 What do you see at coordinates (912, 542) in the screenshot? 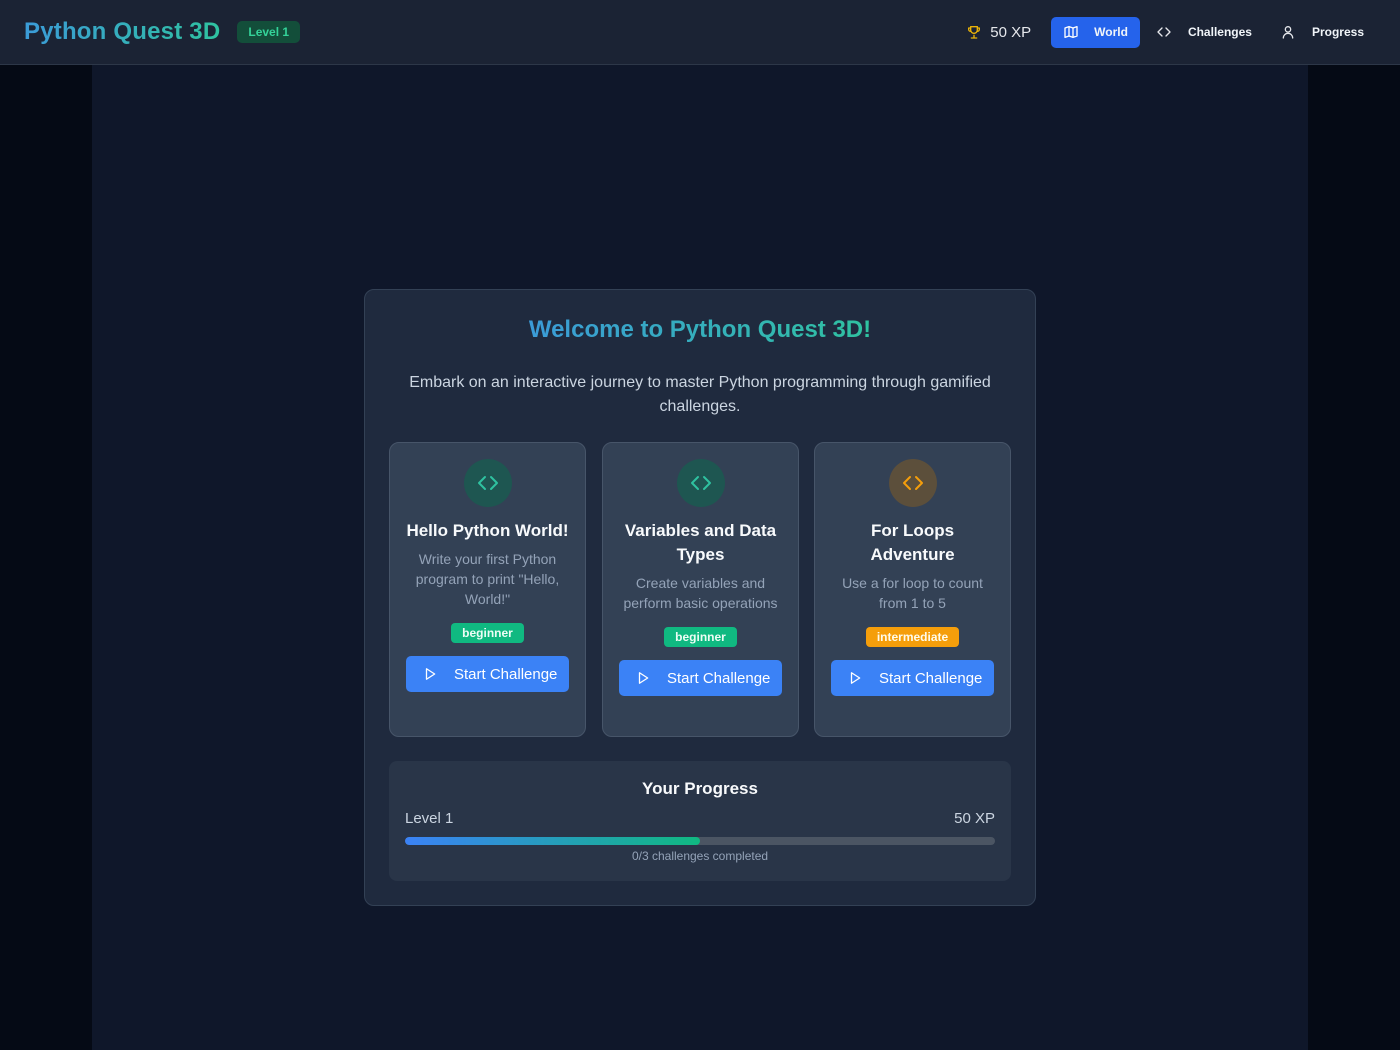
I see `challenge-title: For Loops Adventure` at bounding box center [912, 542].